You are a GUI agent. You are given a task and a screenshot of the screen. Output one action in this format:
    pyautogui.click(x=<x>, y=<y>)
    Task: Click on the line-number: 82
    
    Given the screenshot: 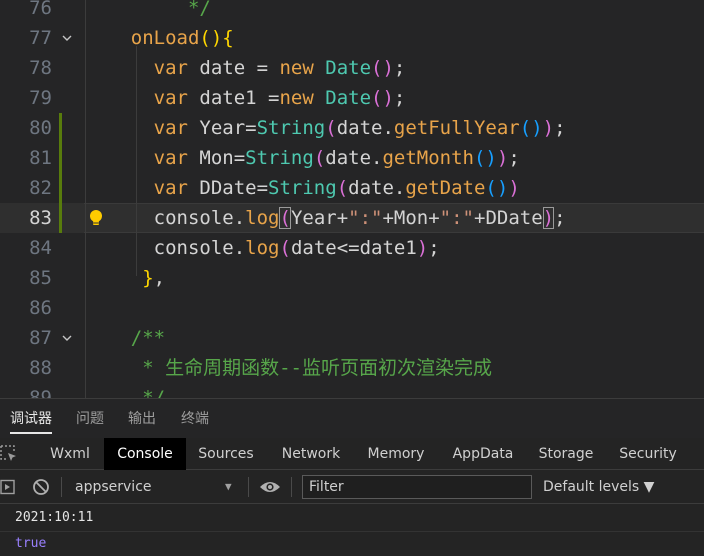 What is the action you would take?
    pyautogui.click(x=40, y=188)
    